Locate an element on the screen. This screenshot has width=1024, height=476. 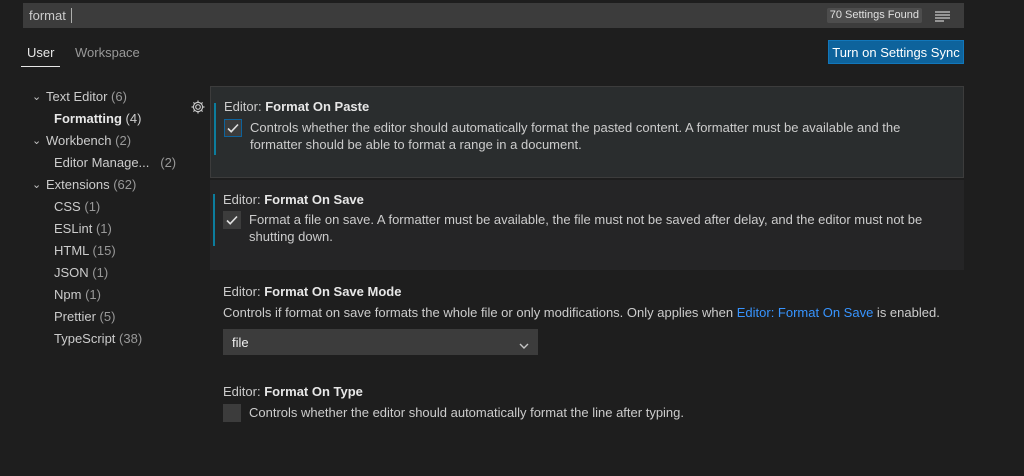
text-cursor is located at coordinates (71, 15).